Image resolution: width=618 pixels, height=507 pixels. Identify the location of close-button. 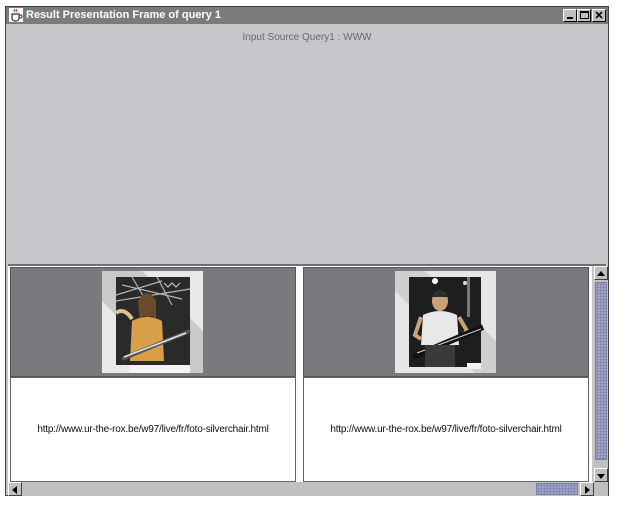
(599, 15).